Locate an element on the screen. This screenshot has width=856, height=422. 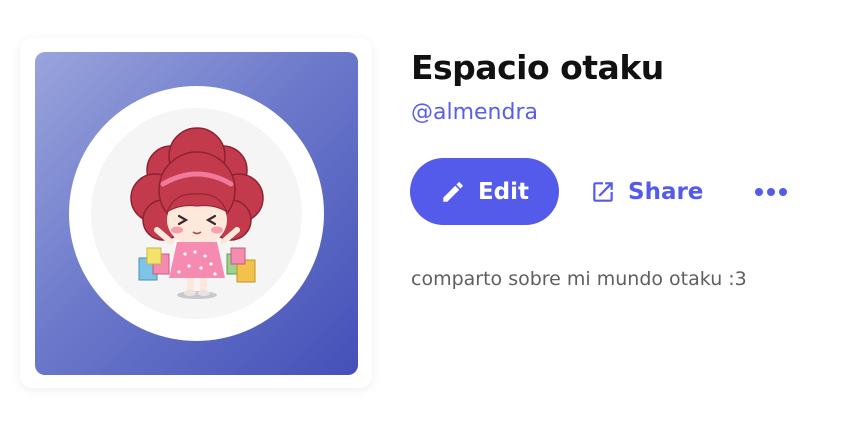
share-button: Share is located at coordinates (646, 191).